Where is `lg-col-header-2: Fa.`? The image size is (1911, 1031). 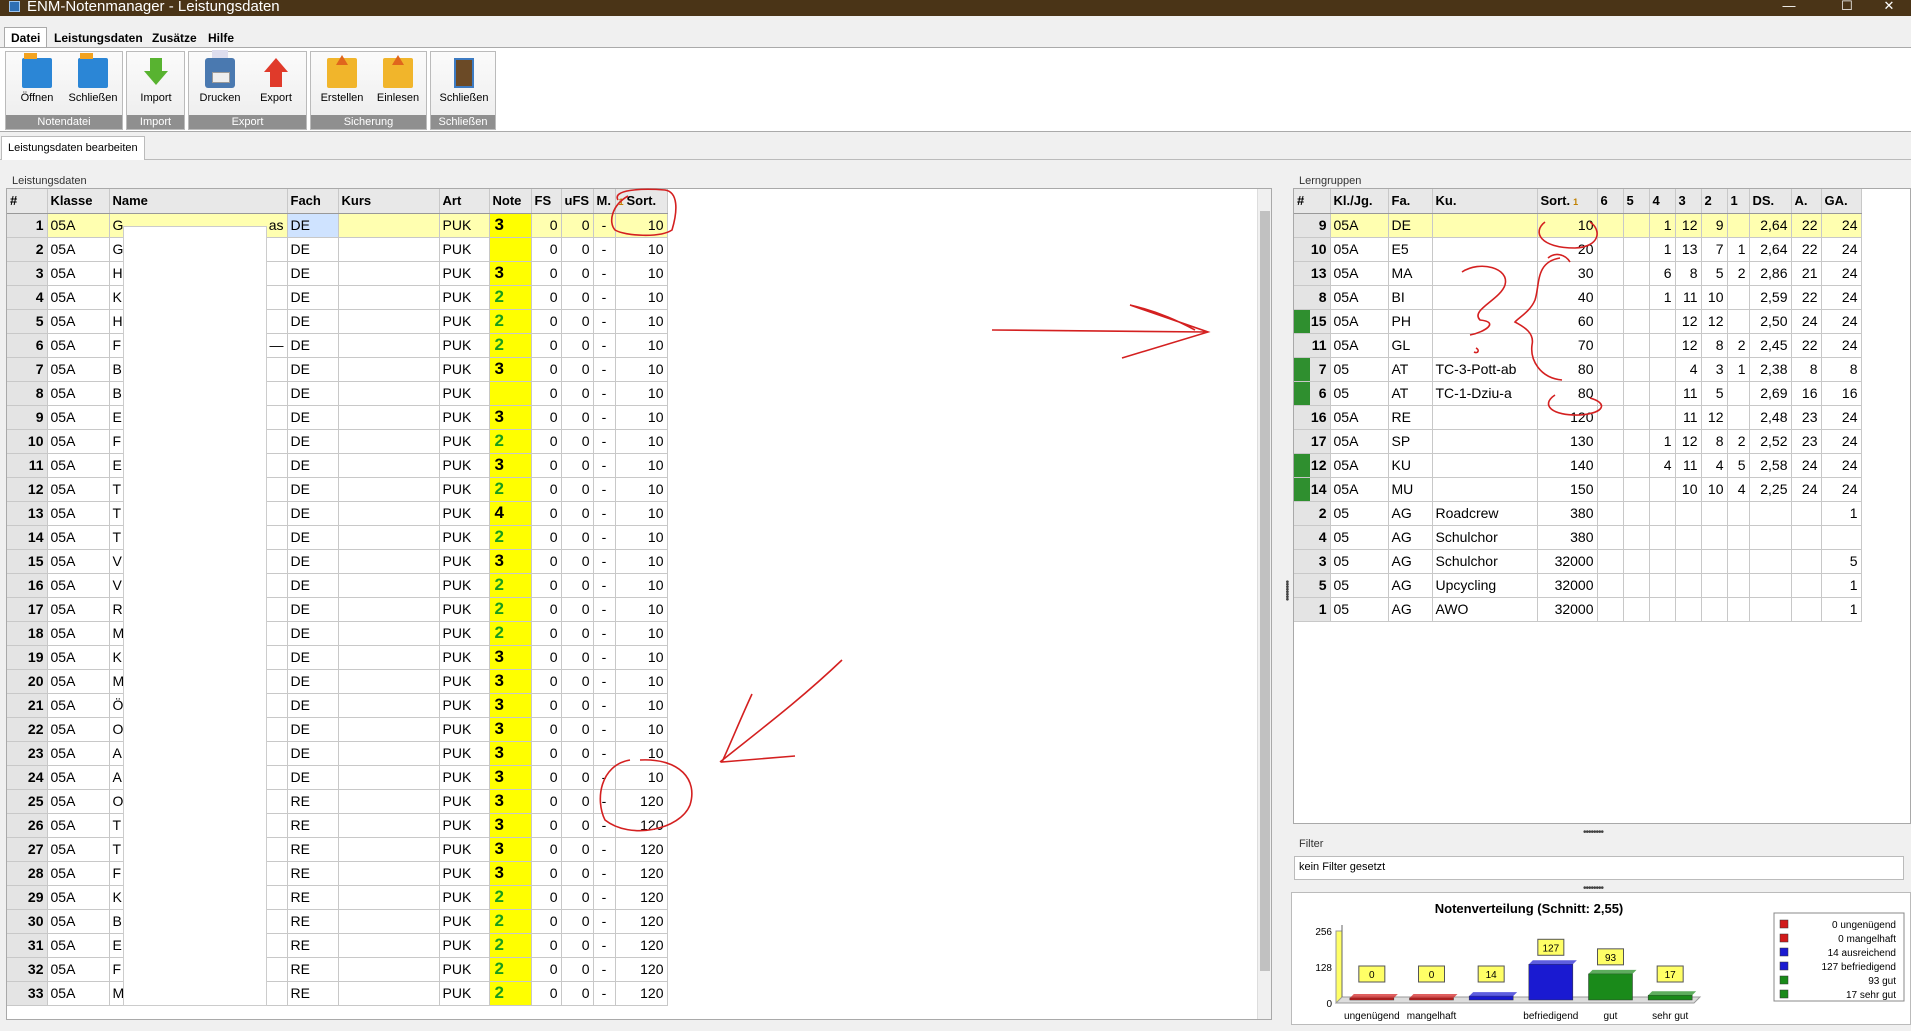 lg-col-header-2: Fa. is located at coordinates (1410, 201).